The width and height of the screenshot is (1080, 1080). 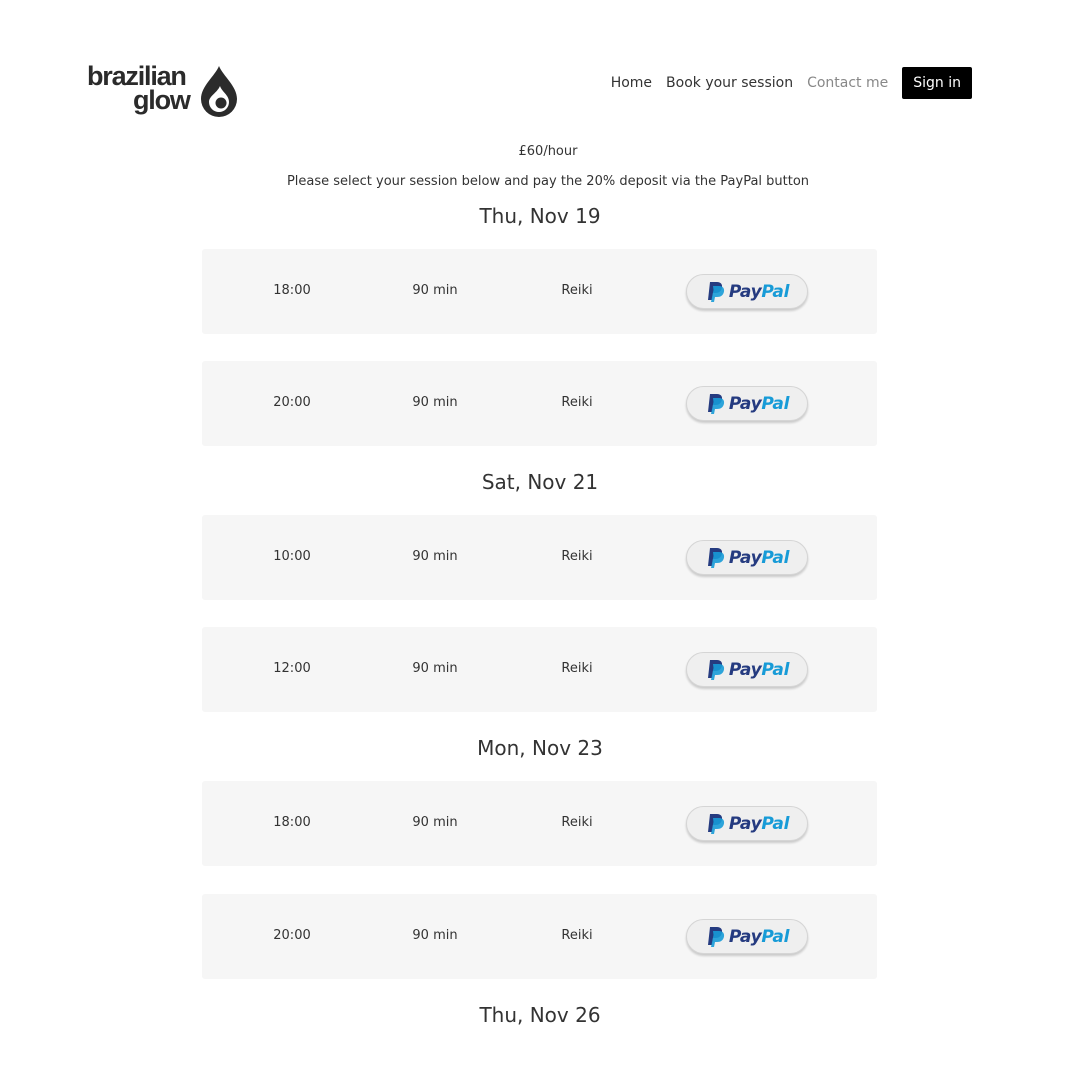 I want to click on brazilian-glow-logo: brazilian glow, so click(x=164, y=92).